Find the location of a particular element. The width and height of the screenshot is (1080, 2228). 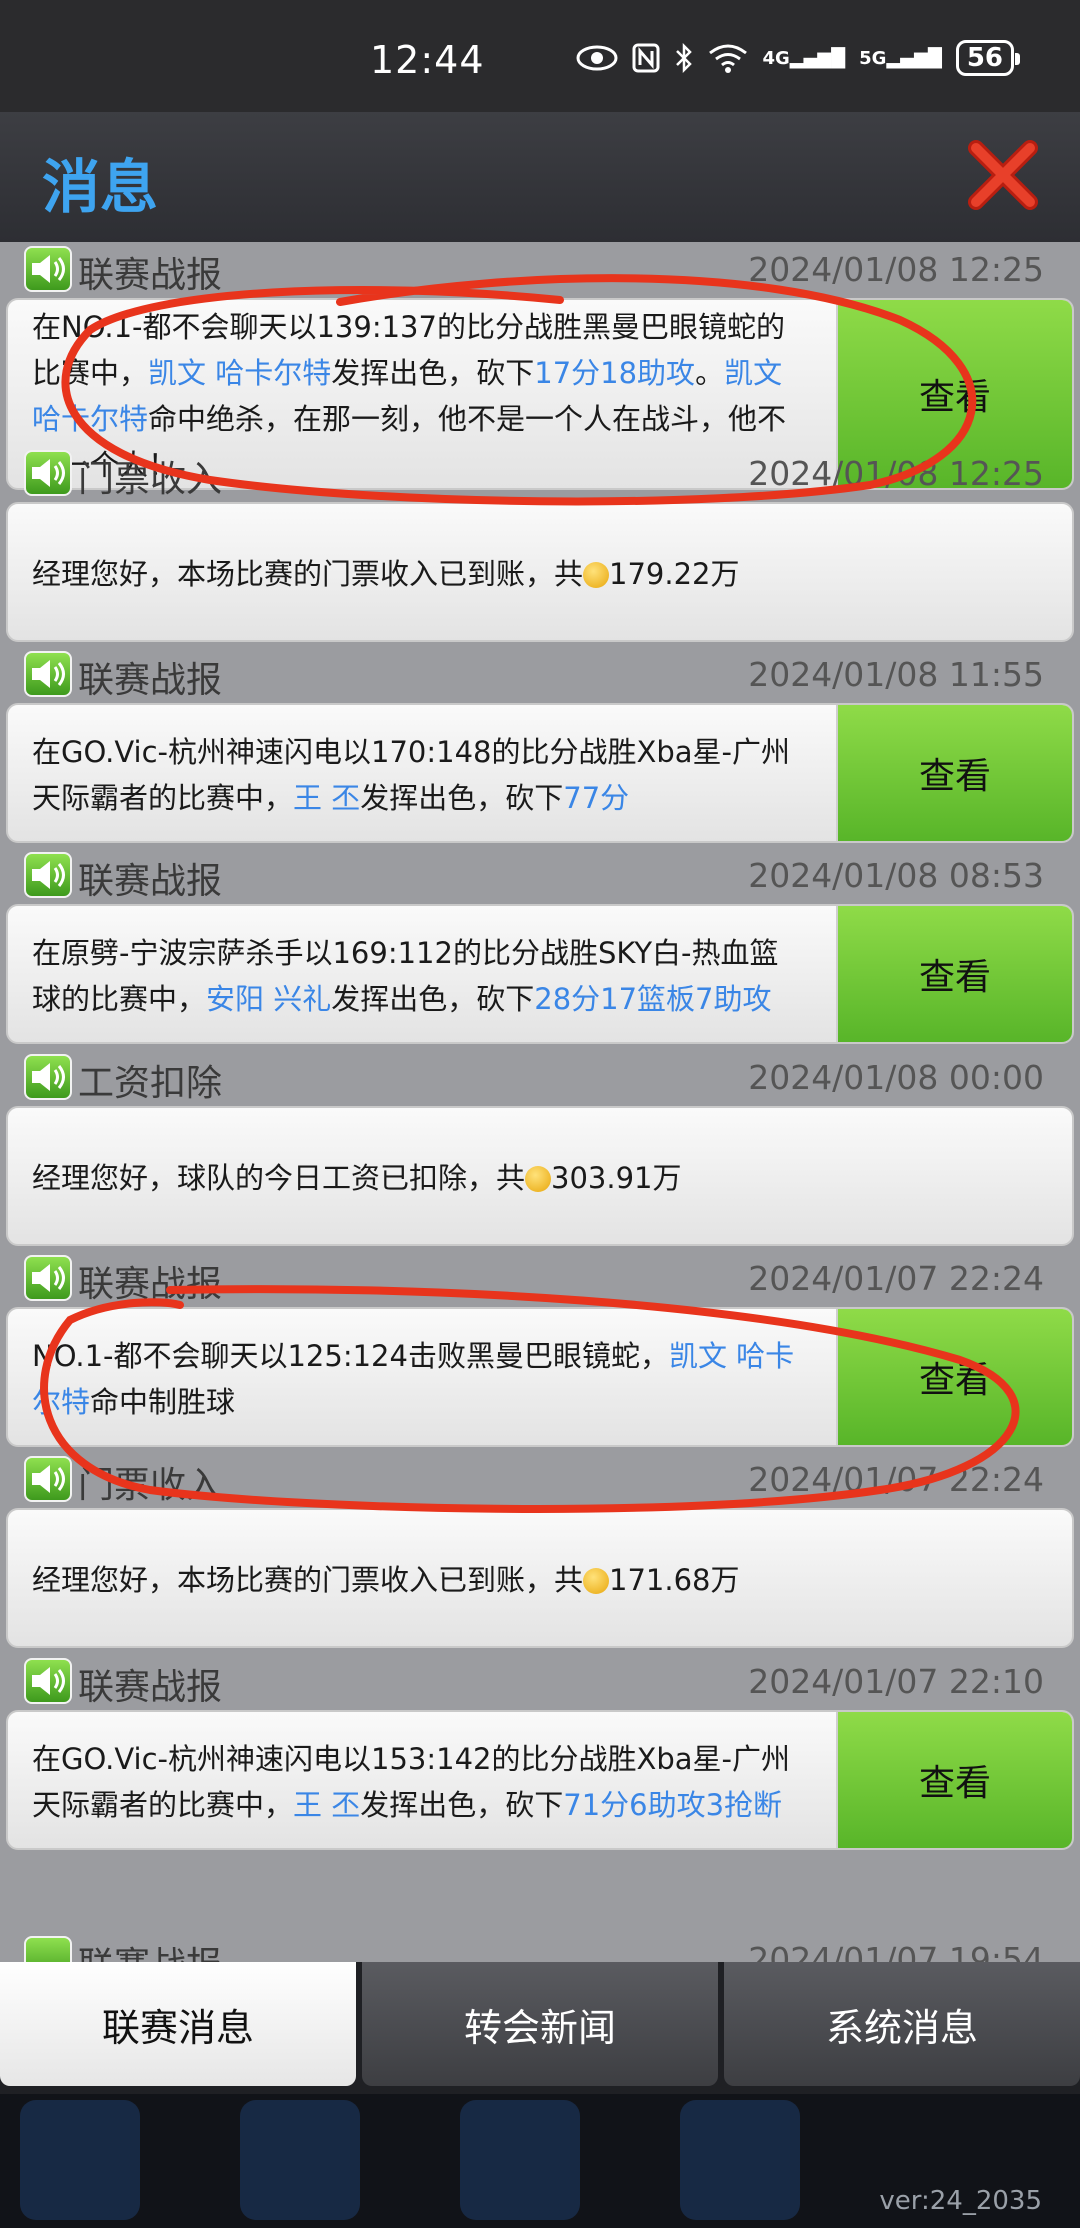

message-header: 联赛战报 2024/01/07 22:24 is located at coordinates (540, 1279).